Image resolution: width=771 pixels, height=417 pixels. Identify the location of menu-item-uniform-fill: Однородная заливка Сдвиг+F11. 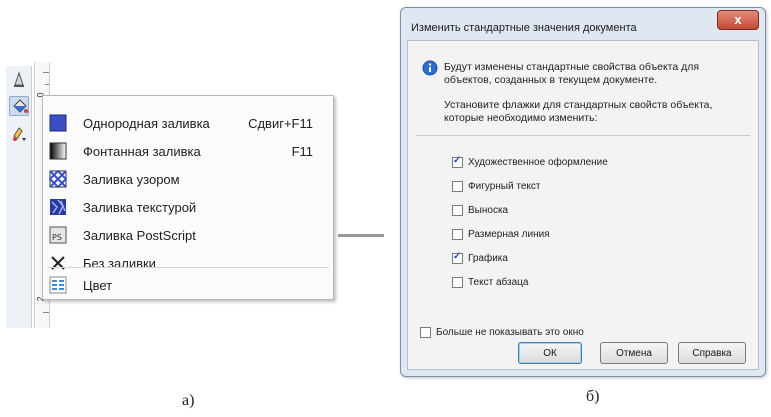
(188, 123).